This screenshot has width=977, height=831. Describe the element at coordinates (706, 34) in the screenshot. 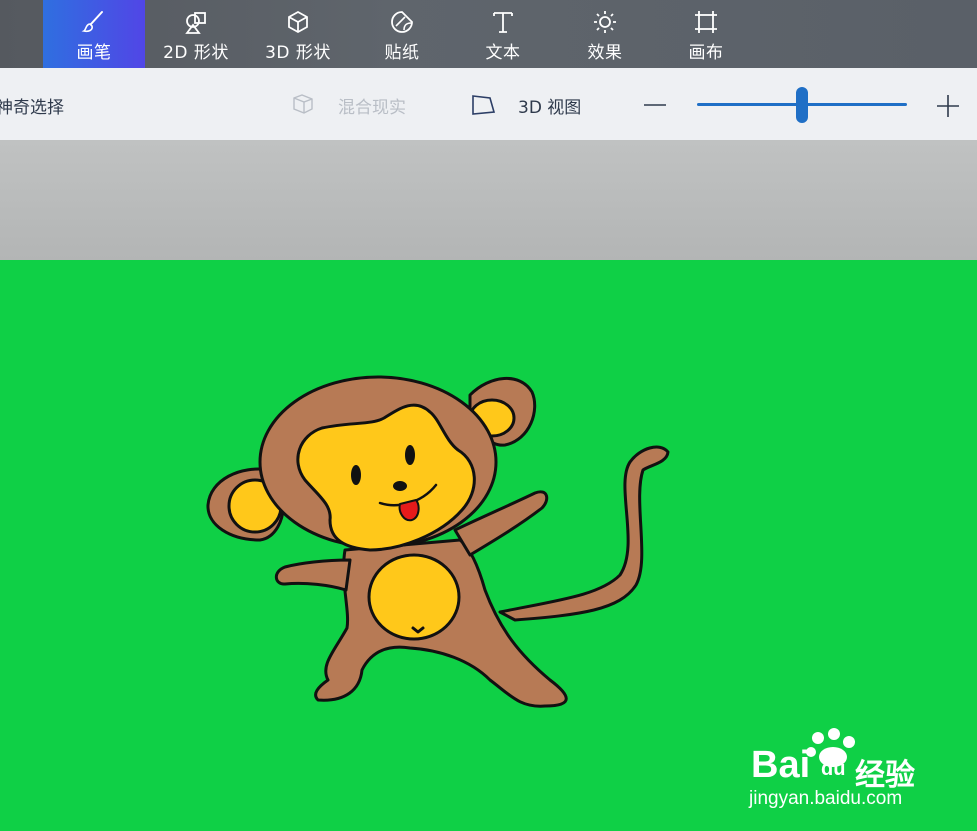

I see `tool-canvas: 画布` at that location.